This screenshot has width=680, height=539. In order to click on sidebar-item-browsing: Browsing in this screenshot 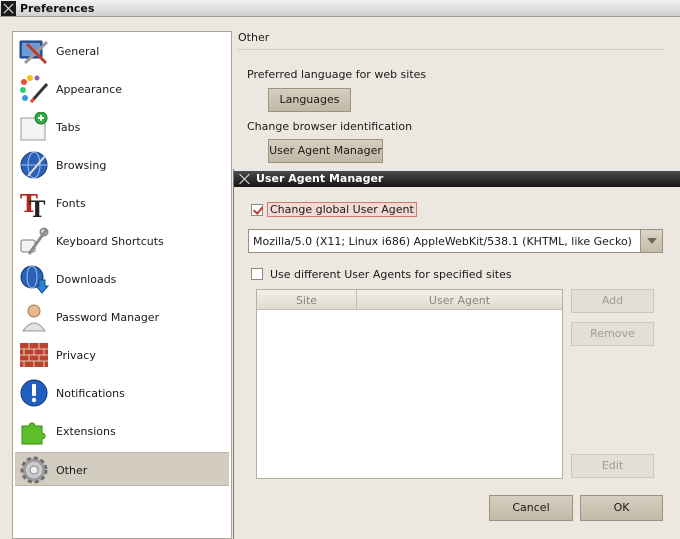, I will do `click(122, 165)`.